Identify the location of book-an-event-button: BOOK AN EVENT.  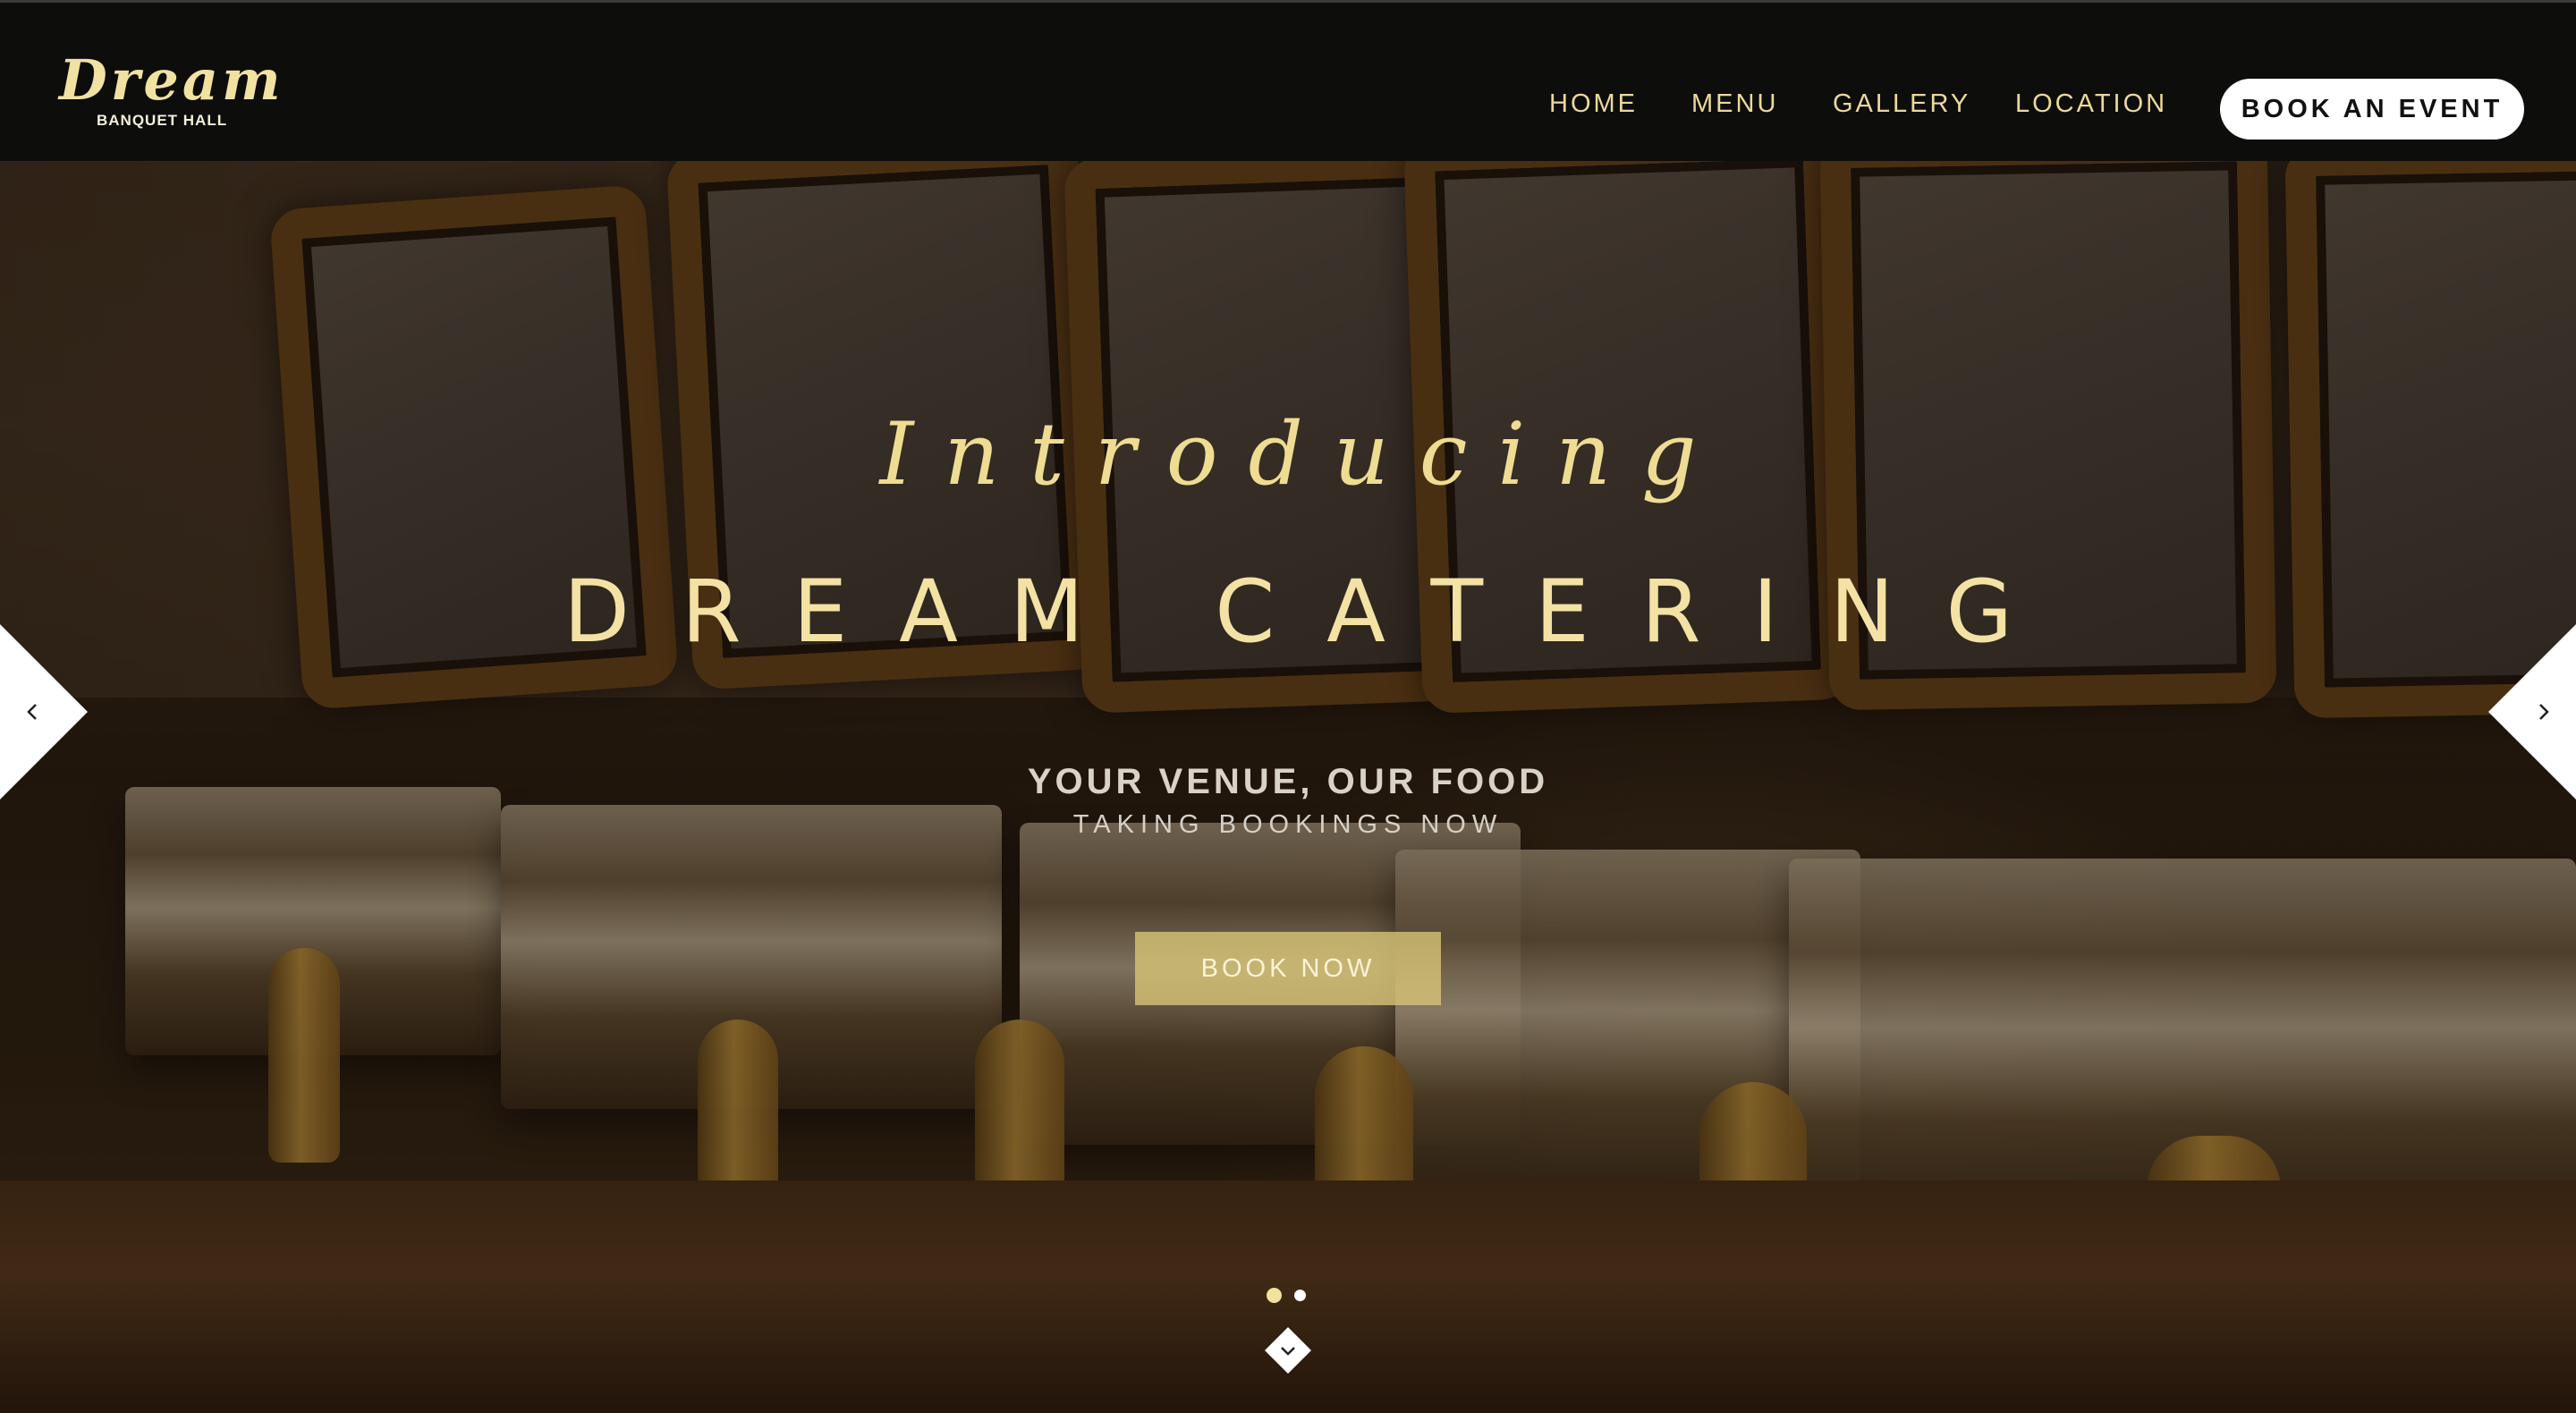
(2372, 109).